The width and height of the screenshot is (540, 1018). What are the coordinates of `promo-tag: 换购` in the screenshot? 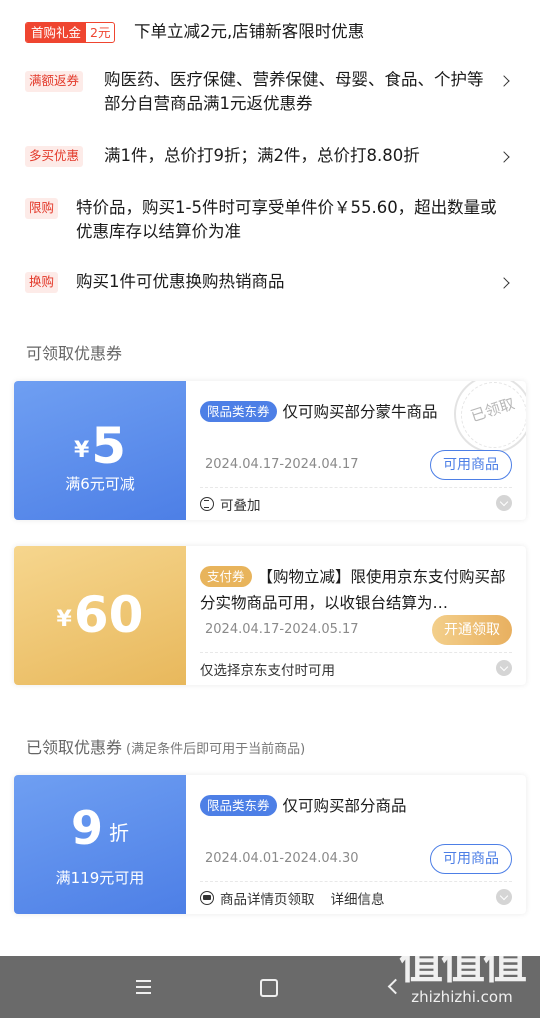 It's located at (42, 282).